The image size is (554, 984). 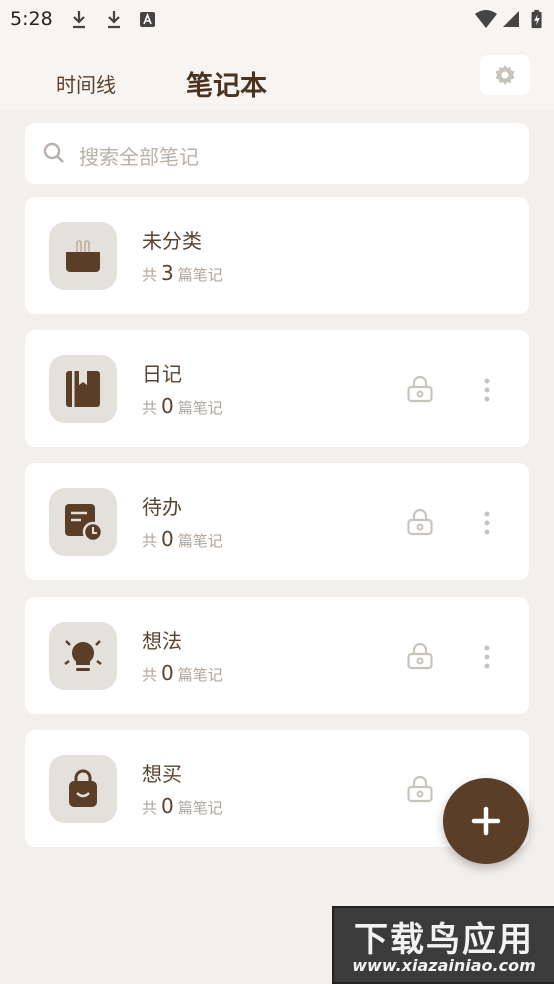 I want to click on status-bar: 5:28, so click(x=277, y=20).